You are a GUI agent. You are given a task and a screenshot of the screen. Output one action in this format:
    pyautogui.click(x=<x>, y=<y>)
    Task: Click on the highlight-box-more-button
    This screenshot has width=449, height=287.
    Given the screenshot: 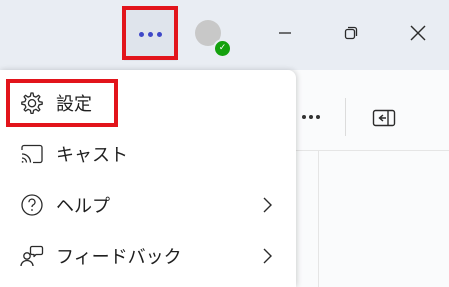 What is the action you would take?
    pyautogui.click(x=150, y=33)
    